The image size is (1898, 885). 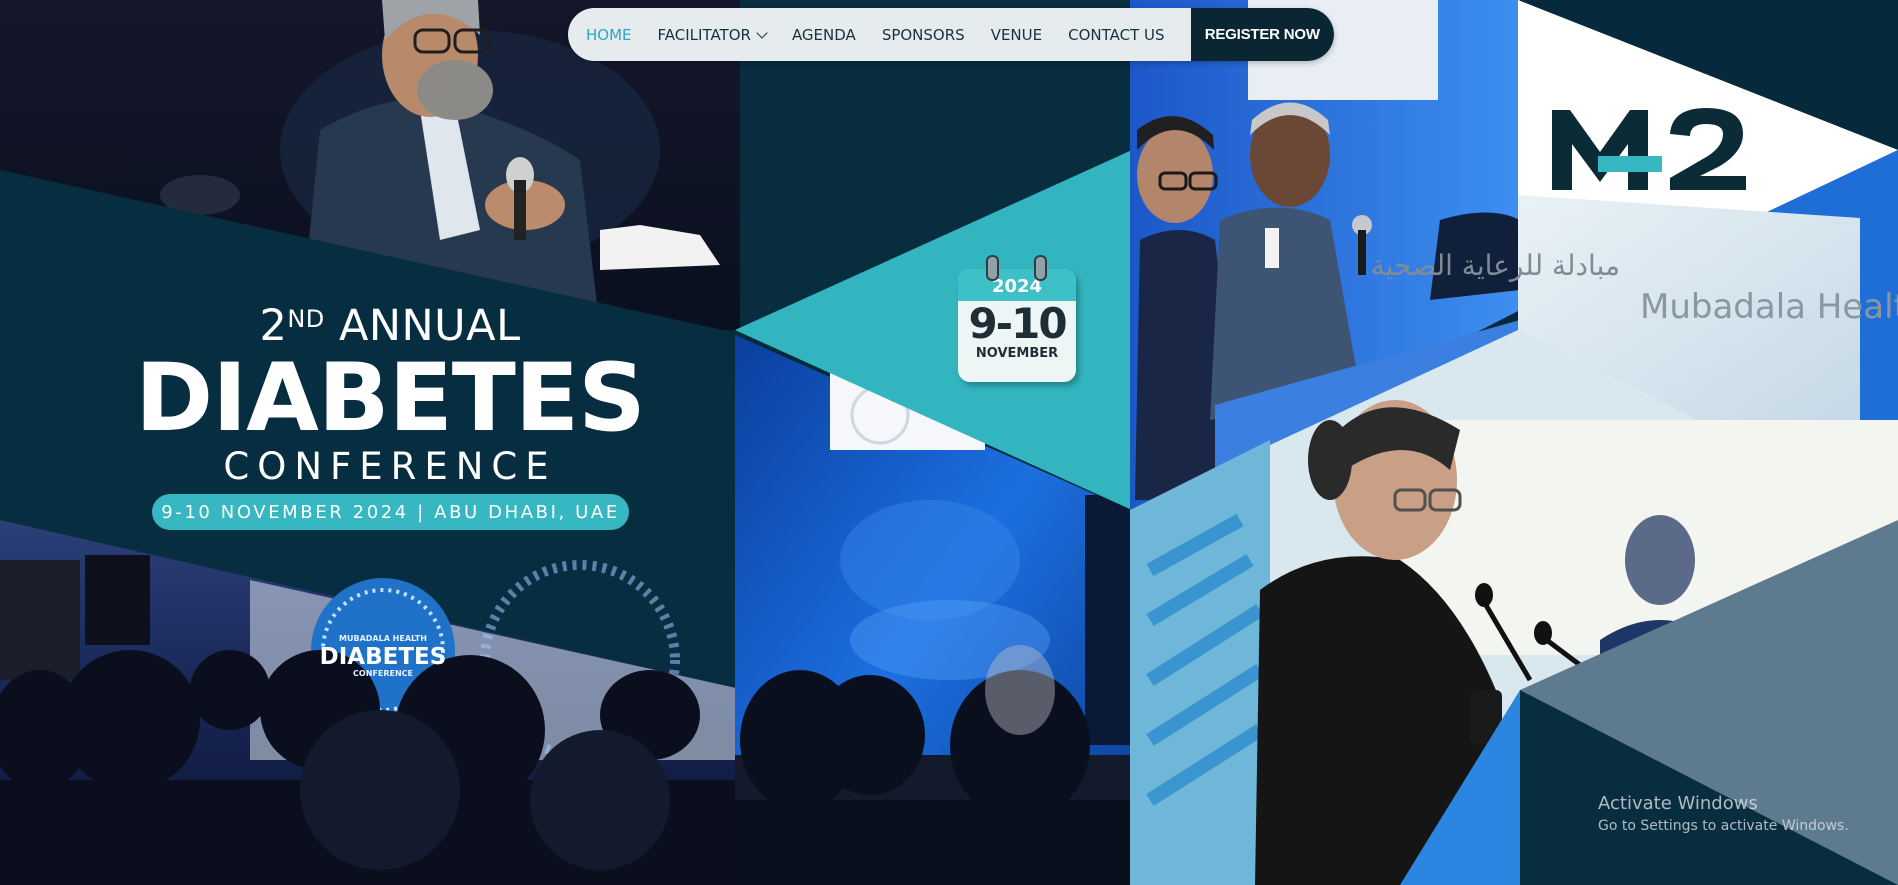 I want to click on calendar-year: 2024, so click(x=1017, y=285).